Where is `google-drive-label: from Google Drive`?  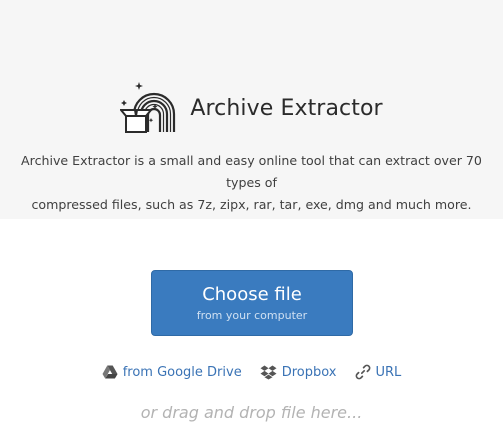
google-drive-label: from Google Drive is located at coordinates (182, 372).